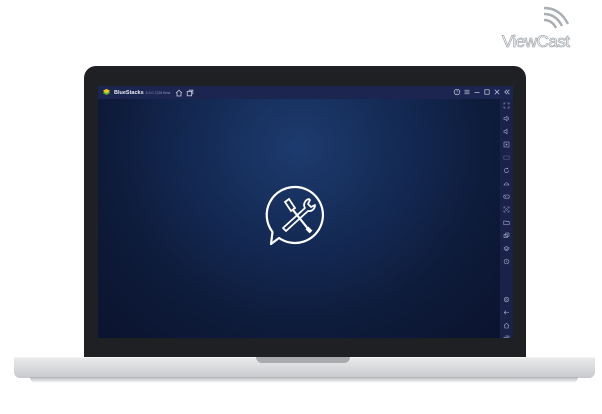 This screenshot has height=414, width=602. What do you see at coordinates (106, 92) in the screenshot?
I see `bluestacks-logo-icon` at bounding box center [106, 92].